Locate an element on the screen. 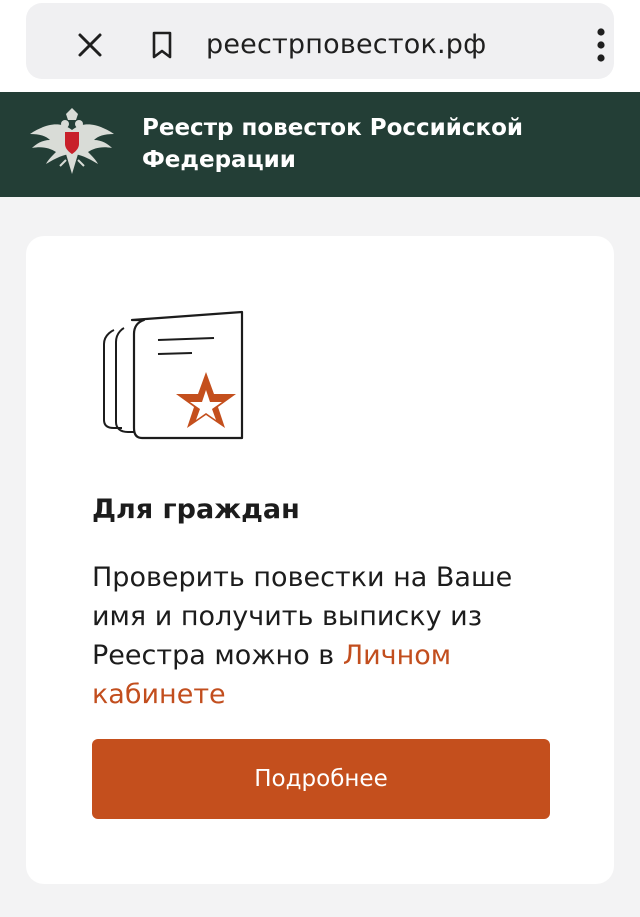 The width and height of the screenshot is (640, 917). site-title: Реестр повесток Российской Федерации is located at coordinates (362, 144).